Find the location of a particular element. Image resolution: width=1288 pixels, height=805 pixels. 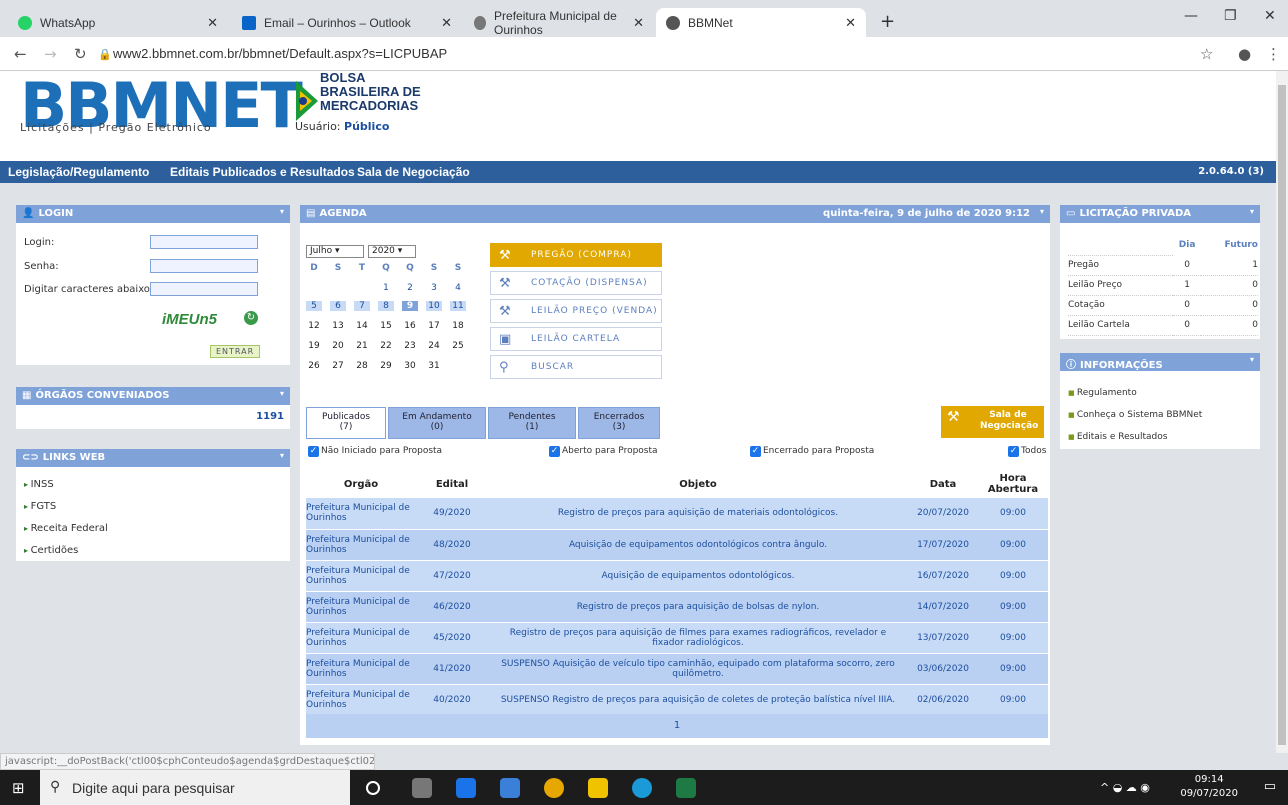

calendar-day: 13 is located at coordinates (338, 326).